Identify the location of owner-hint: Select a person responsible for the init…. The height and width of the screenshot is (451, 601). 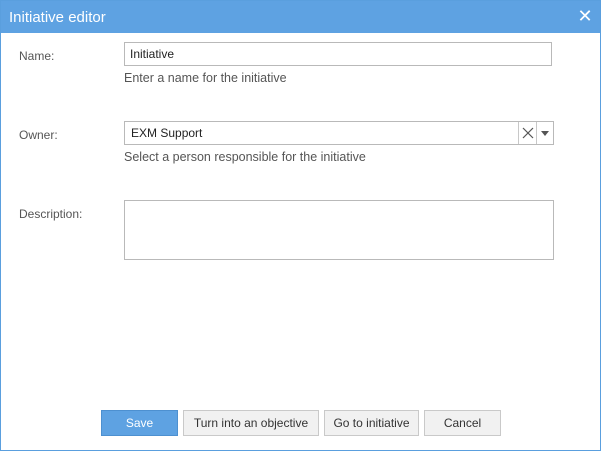
(245, 157).